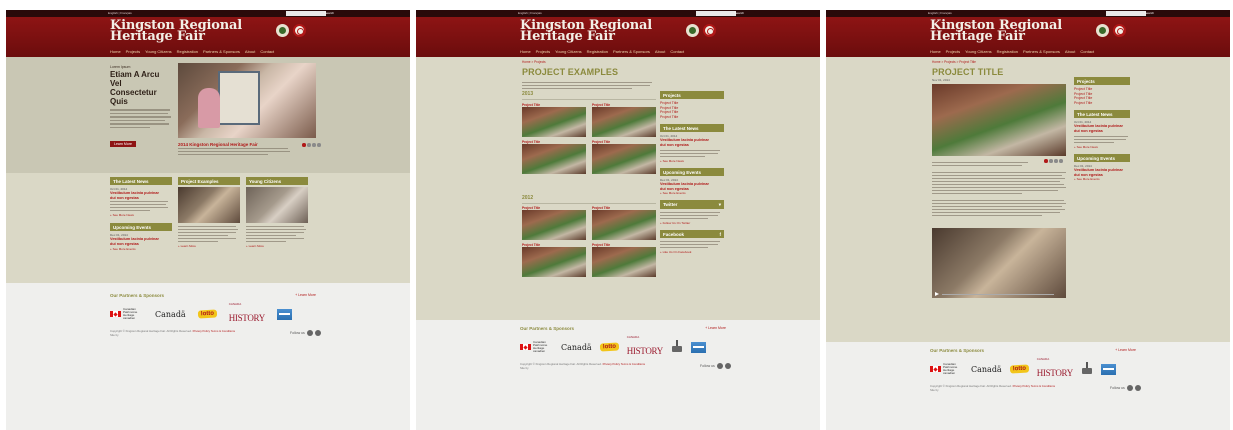 The image size is (1233, 430). I want to click on young-citizens-learn-more-link: + Learn More, so click(277, 246).